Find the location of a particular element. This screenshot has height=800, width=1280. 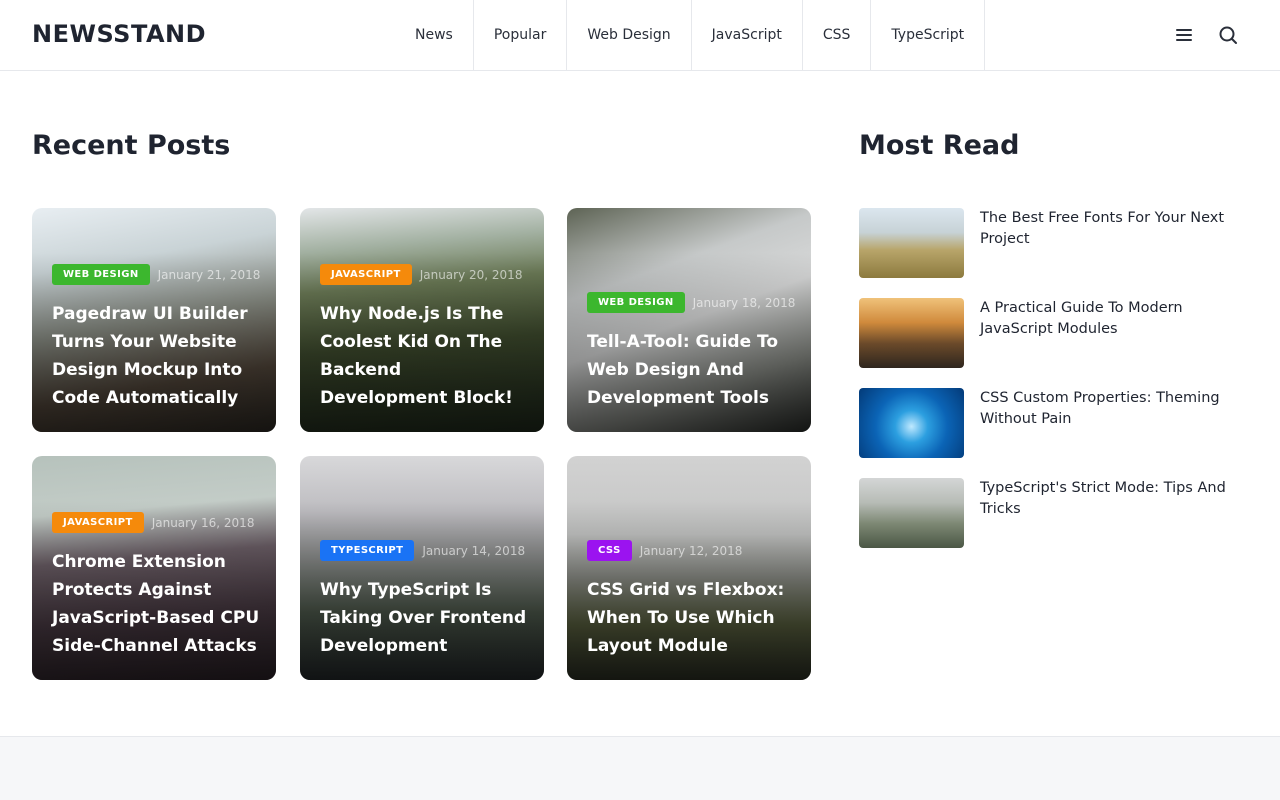

card-meta: CSS January 12, 2018 is located at coordinates (664, 550).